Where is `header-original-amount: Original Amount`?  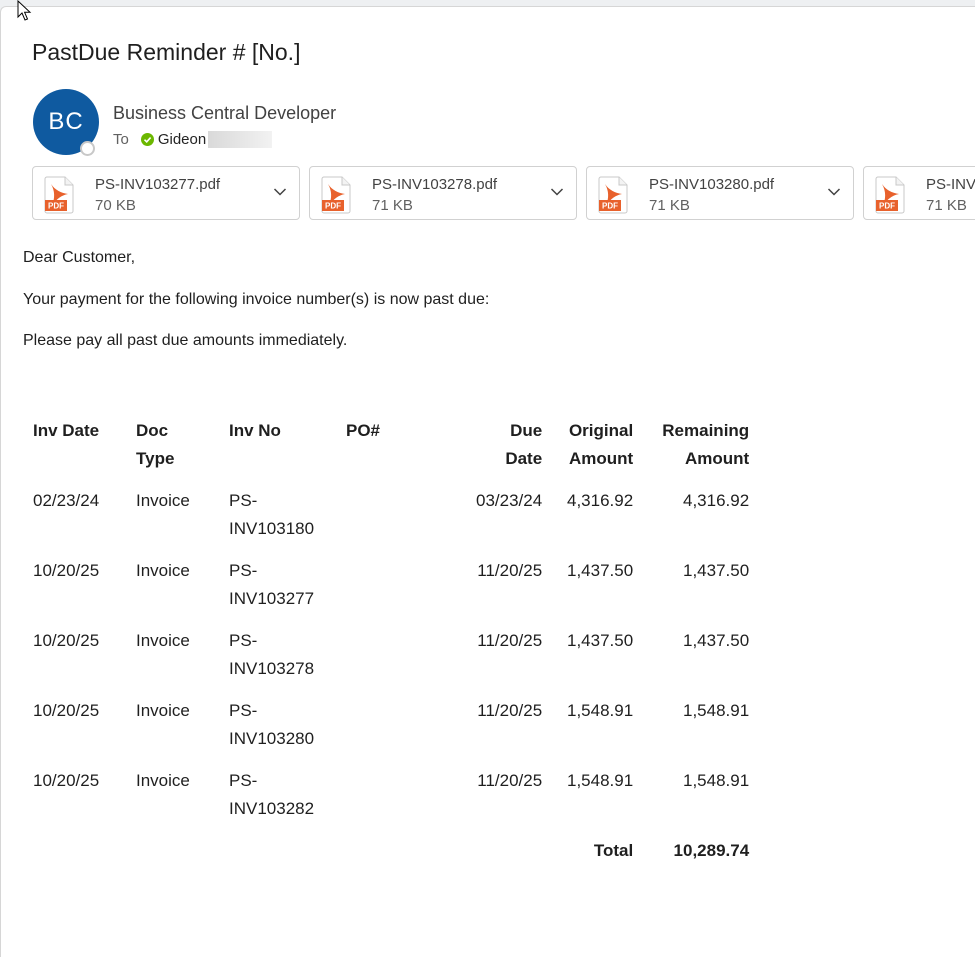 header-original-amount: Original Amount is located at coordinates (601, 444).